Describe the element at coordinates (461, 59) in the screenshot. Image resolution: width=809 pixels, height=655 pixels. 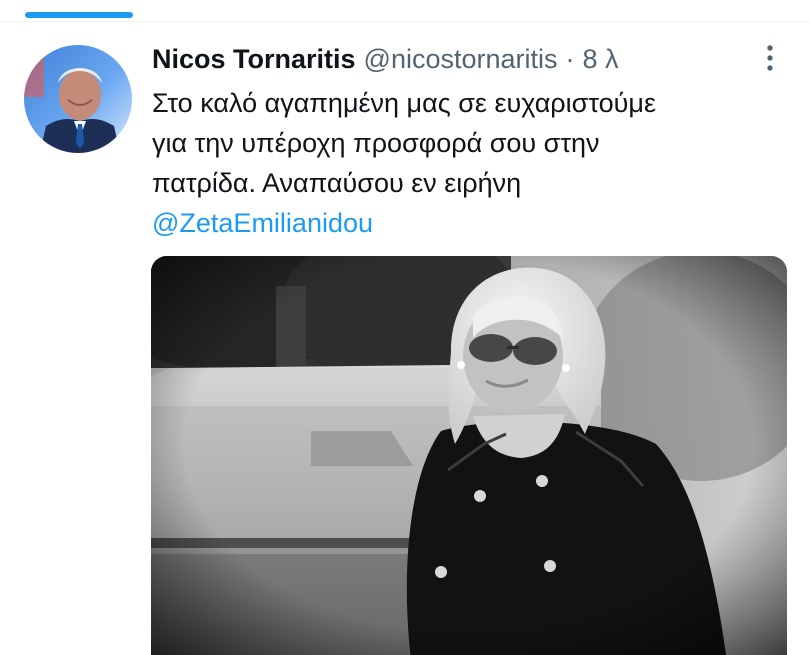
I see `author-handle: @nicostornaritis` at that location.